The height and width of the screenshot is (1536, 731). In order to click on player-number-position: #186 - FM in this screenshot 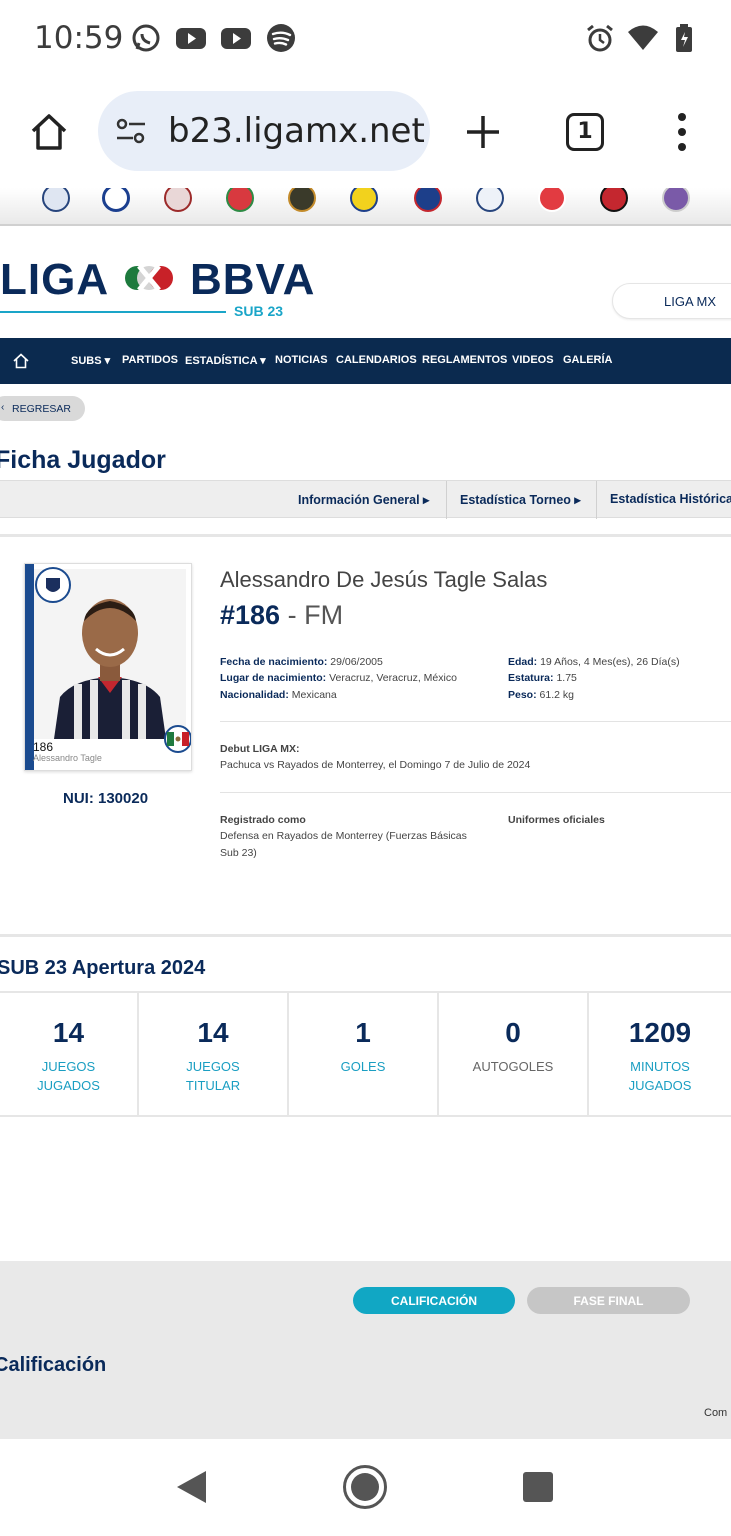, I will do `click(281, 615)`.